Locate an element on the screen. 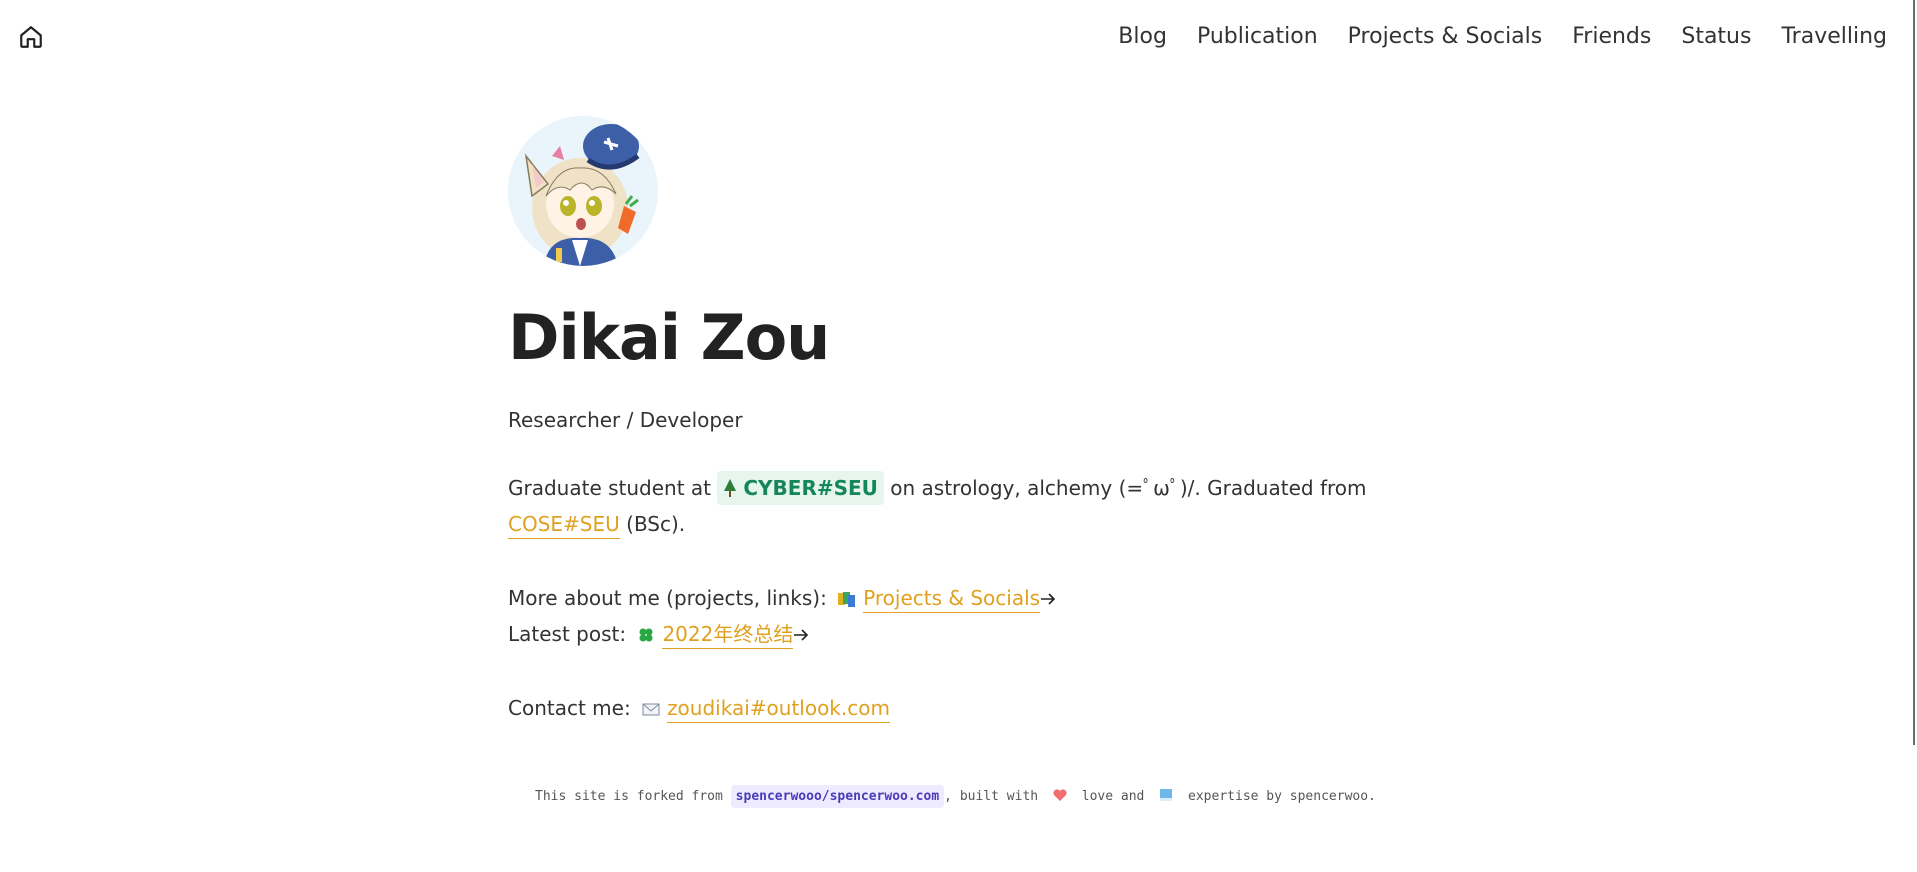  avatar is located at coordinates (583, 191).